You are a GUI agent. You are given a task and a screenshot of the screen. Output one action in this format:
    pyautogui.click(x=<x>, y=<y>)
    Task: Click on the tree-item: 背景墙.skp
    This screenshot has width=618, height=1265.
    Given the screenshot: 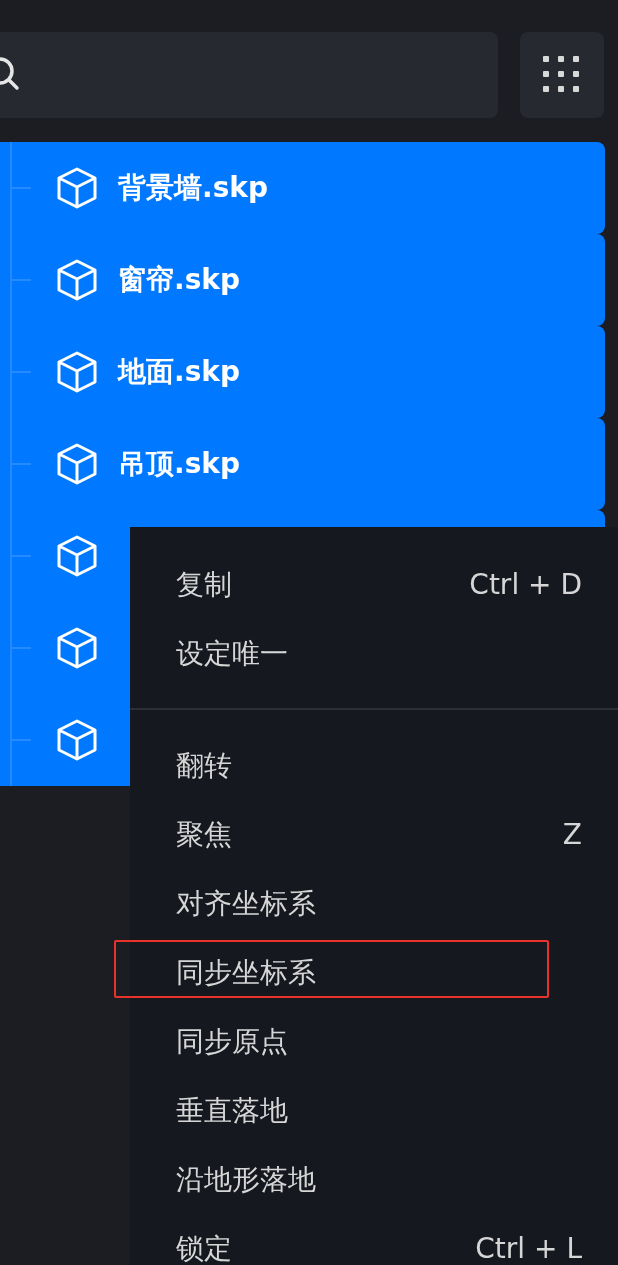 What is the action you would take?
    pyautogui.click(x=302, y=188)
    